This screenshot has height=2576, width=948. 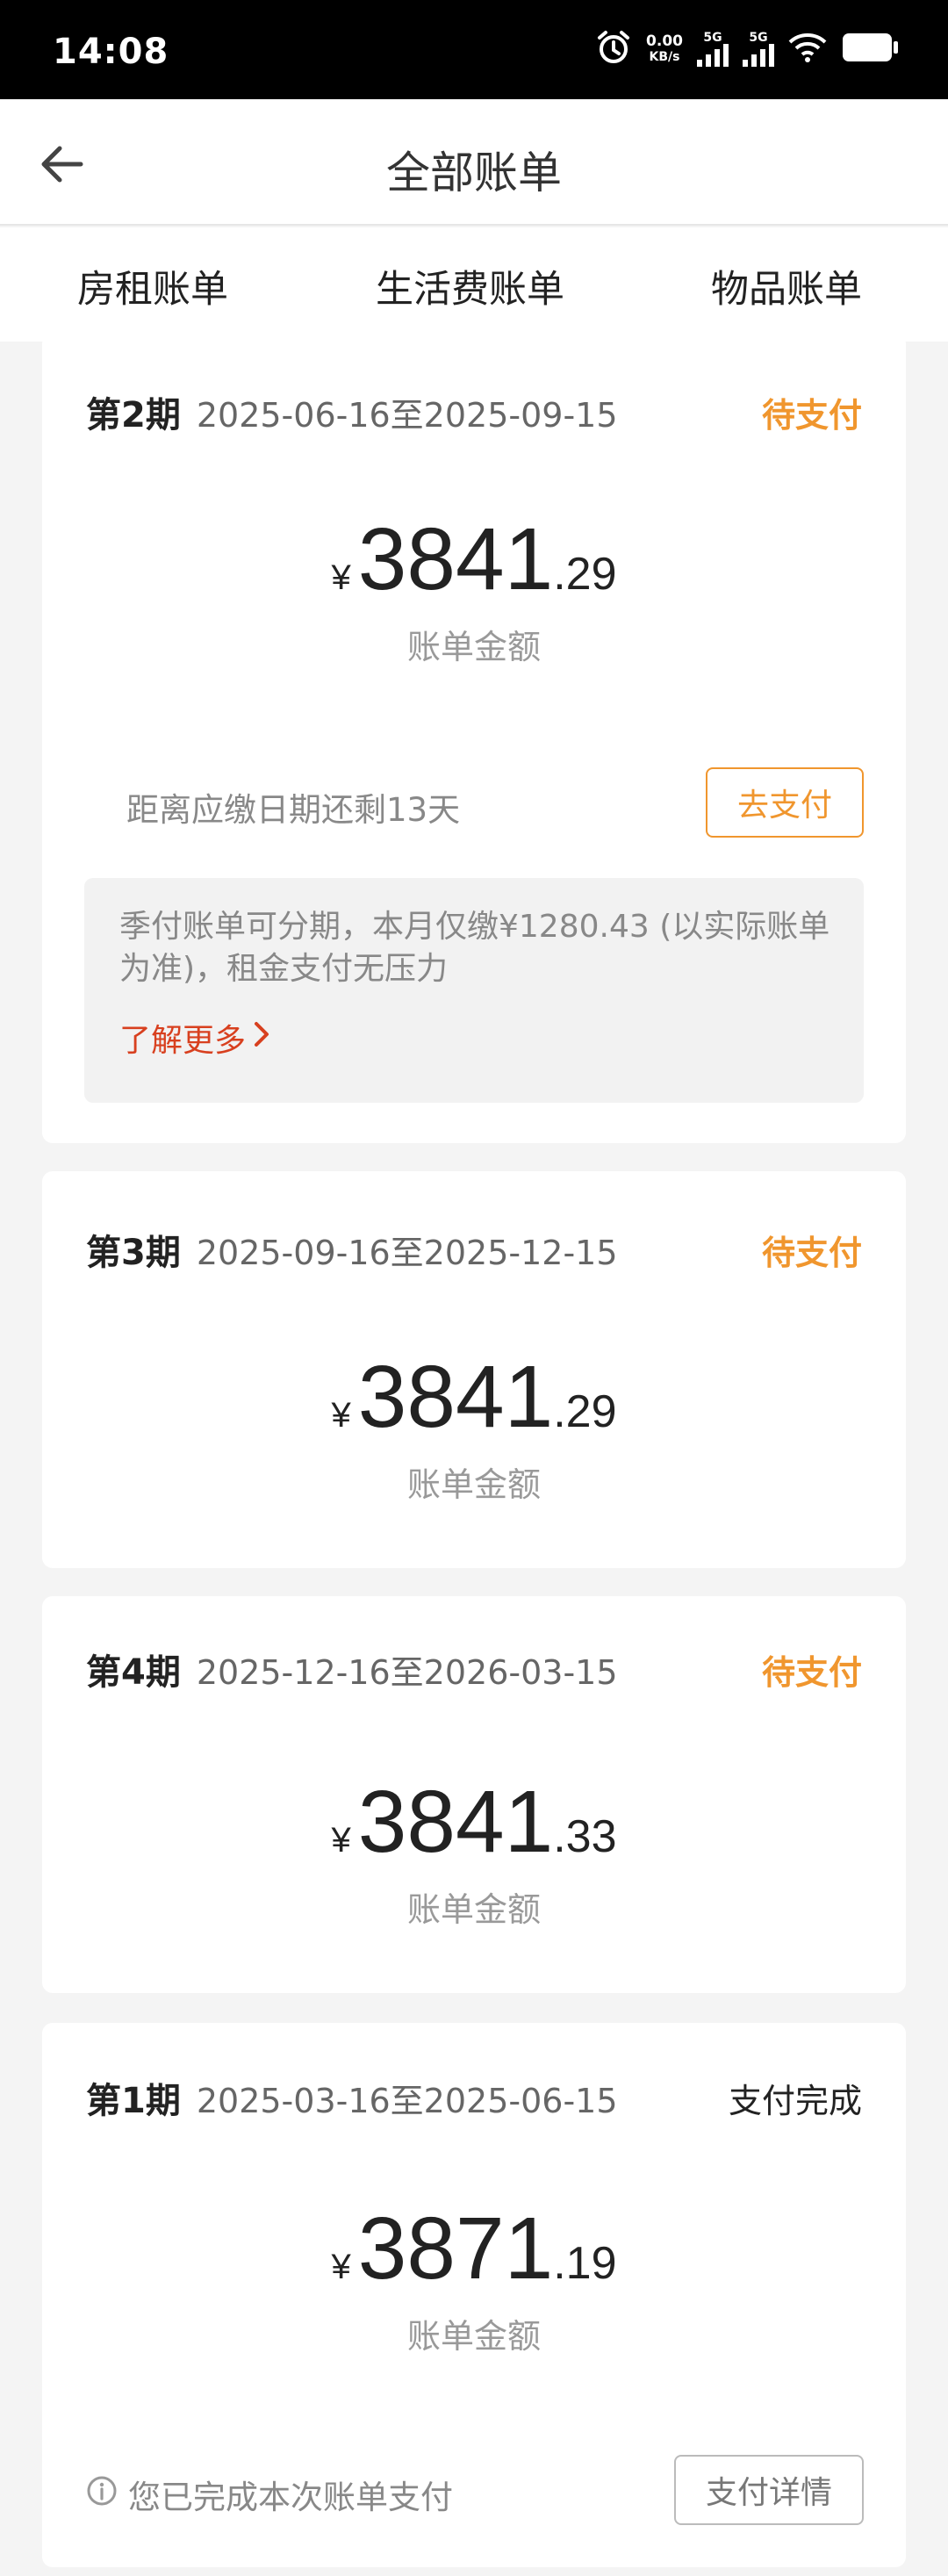 What do you see at coordinates (808, 49) in the screenshot?
I see `wifi-icon` at bounding box center [808, 49].